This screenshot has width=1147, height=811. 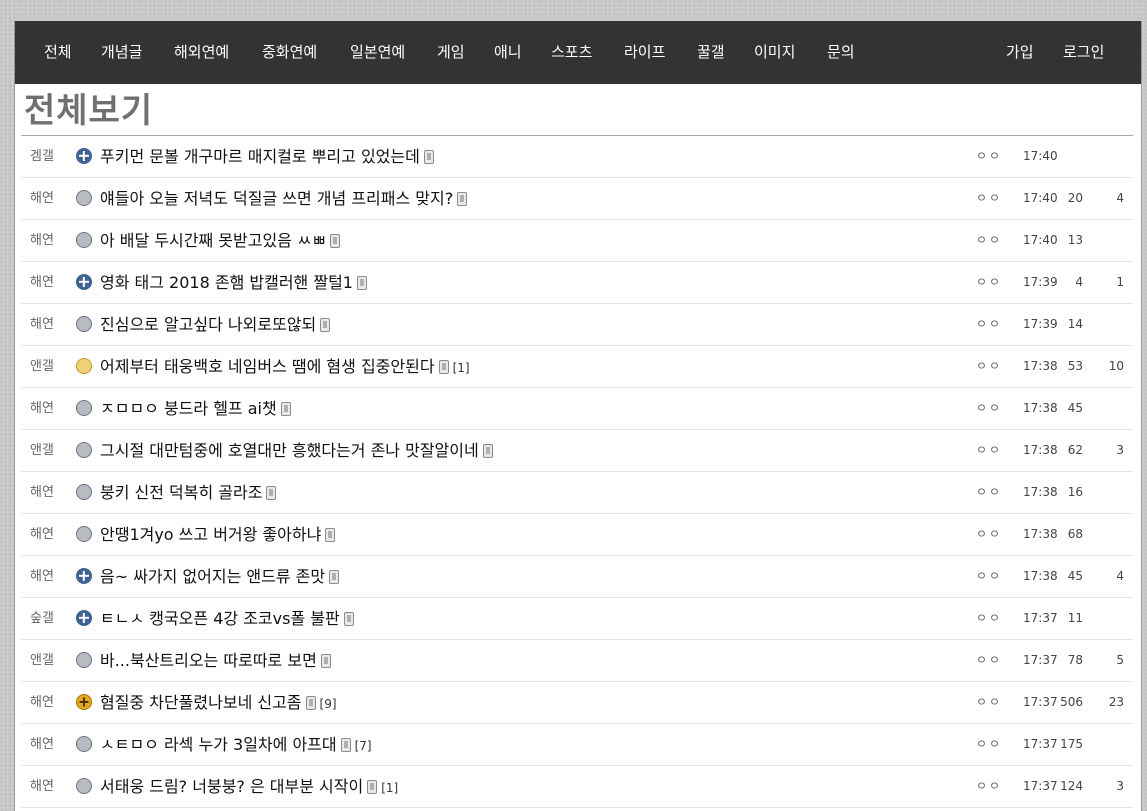 I want to click on post-title: ㅅㅌㅁㅇ 라섹 누가 3일차에 아프대, so click(x=218, y=744).